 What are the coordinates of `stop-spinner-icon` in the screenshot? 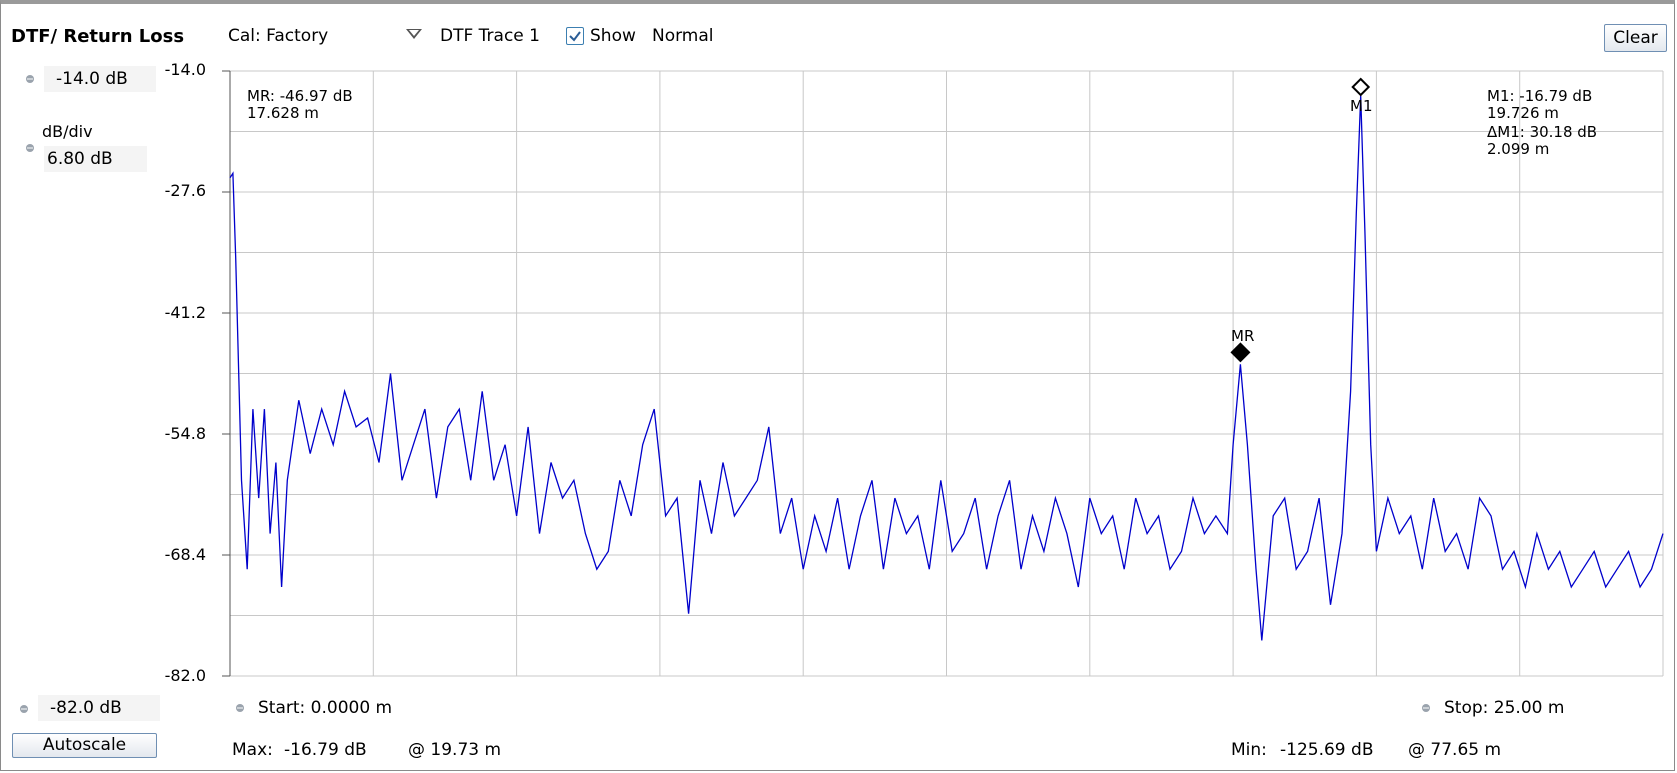 It's located at (1426, 708).